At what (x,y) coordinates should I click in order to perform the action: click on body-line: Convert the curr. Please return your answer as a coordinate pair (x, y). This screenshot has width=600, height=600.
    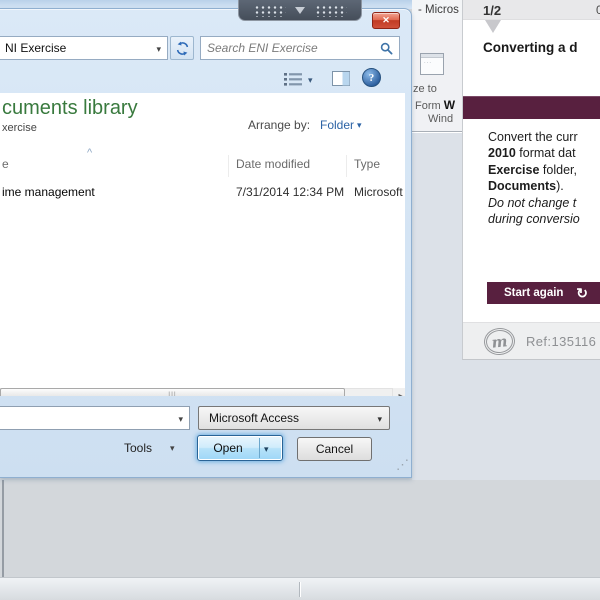
    Looking at the image, I should click on (544, 137).